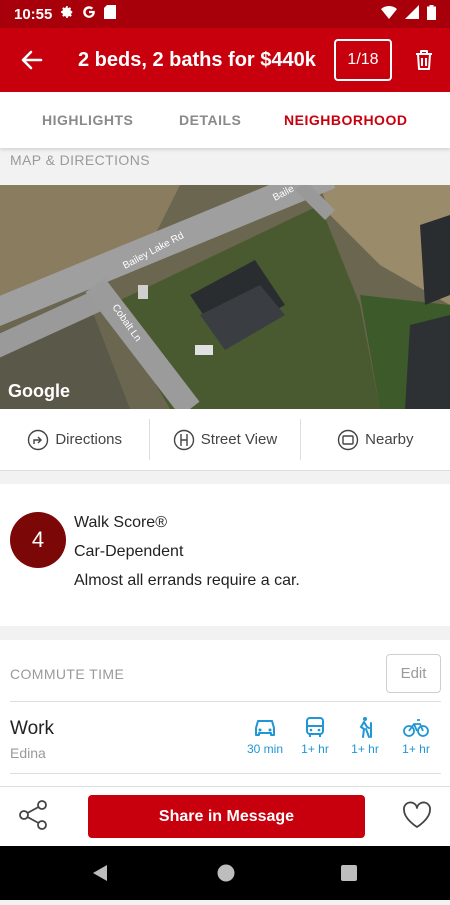 The width and height of the screenshot is (450, 905). Describe the element at coordinates (38, 439) in the screenshot. I see `directions-icon` at that location.